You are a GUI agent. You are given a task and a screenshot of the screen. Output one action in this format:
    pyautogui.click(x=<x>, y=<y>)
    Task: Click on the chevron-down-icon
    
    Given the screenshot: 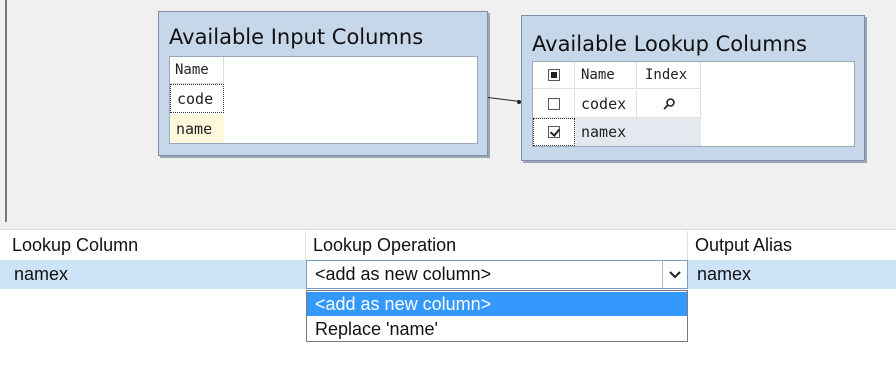 What is the action you would take?
    pyautogui.click(x=675, y=274)
    